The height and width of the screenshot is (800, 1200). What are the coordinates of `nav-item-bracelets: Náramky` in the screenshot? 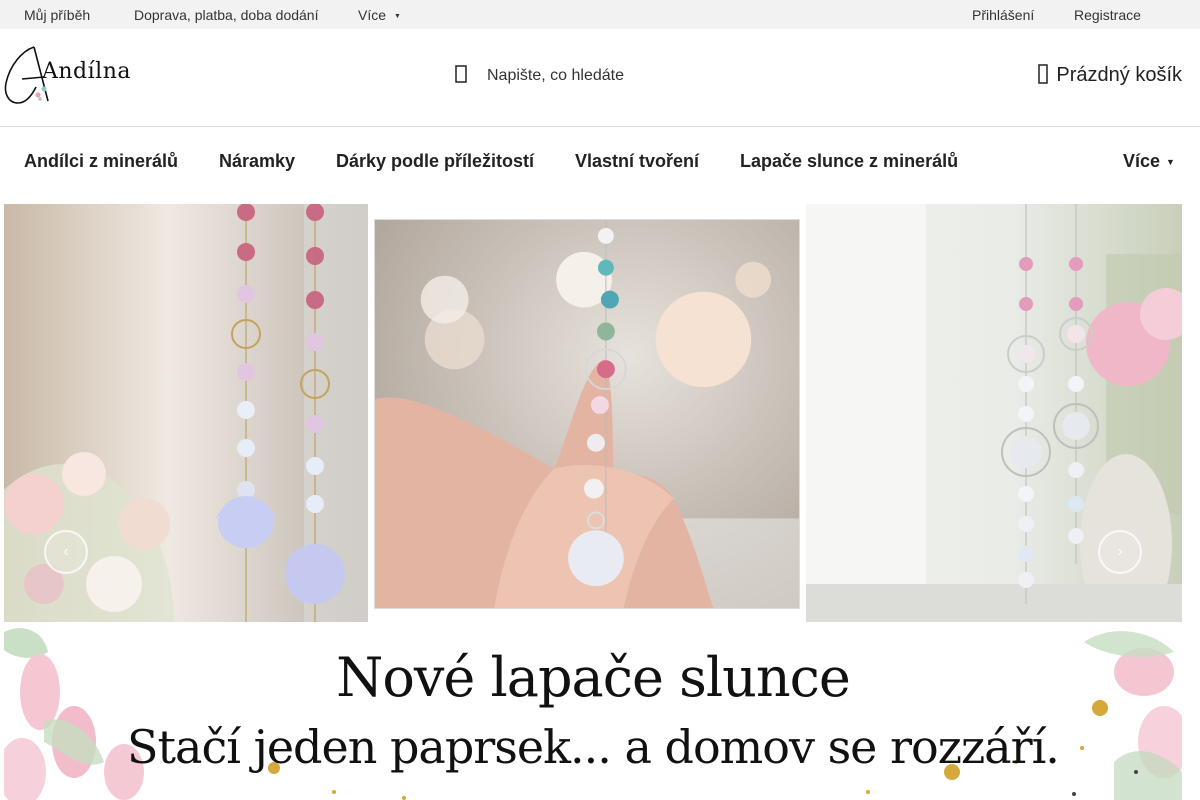 It's located at (257, 161).